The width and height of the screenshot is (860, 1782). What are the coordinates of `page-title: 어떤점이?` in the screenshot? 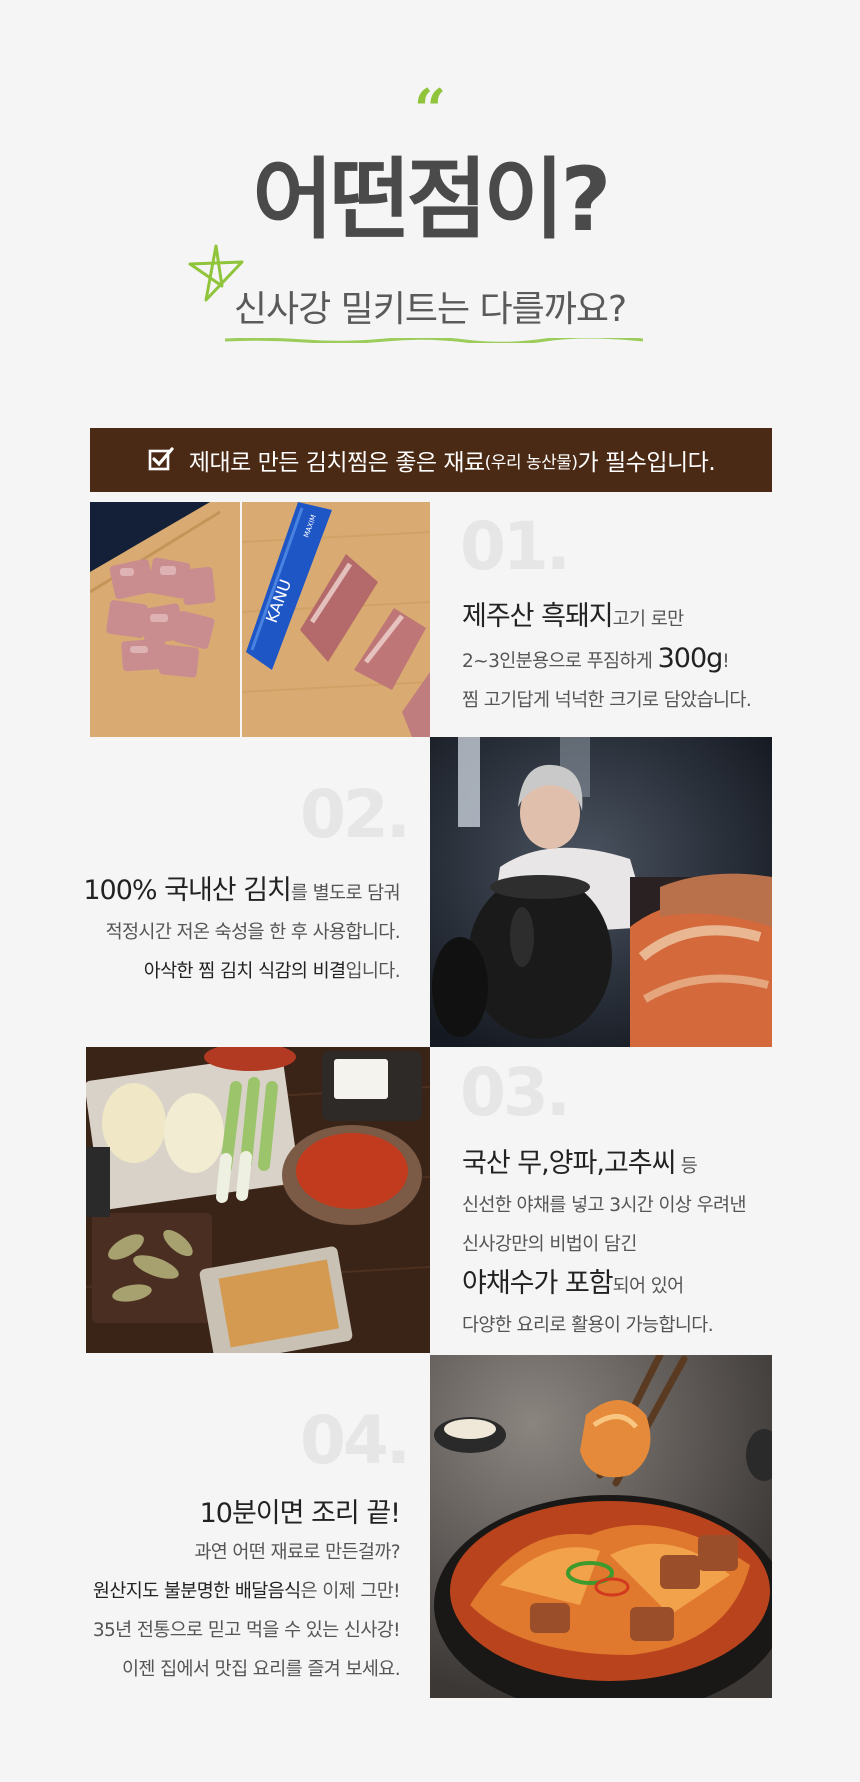 It's located at (432, 199).